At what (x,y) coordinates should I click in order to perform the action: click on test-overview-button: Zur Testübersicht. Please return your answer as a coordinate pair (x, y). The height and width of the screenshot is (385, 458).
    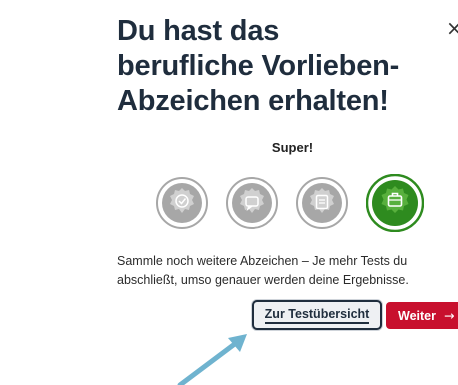
    Looking at the image, I should click on (317, 315).